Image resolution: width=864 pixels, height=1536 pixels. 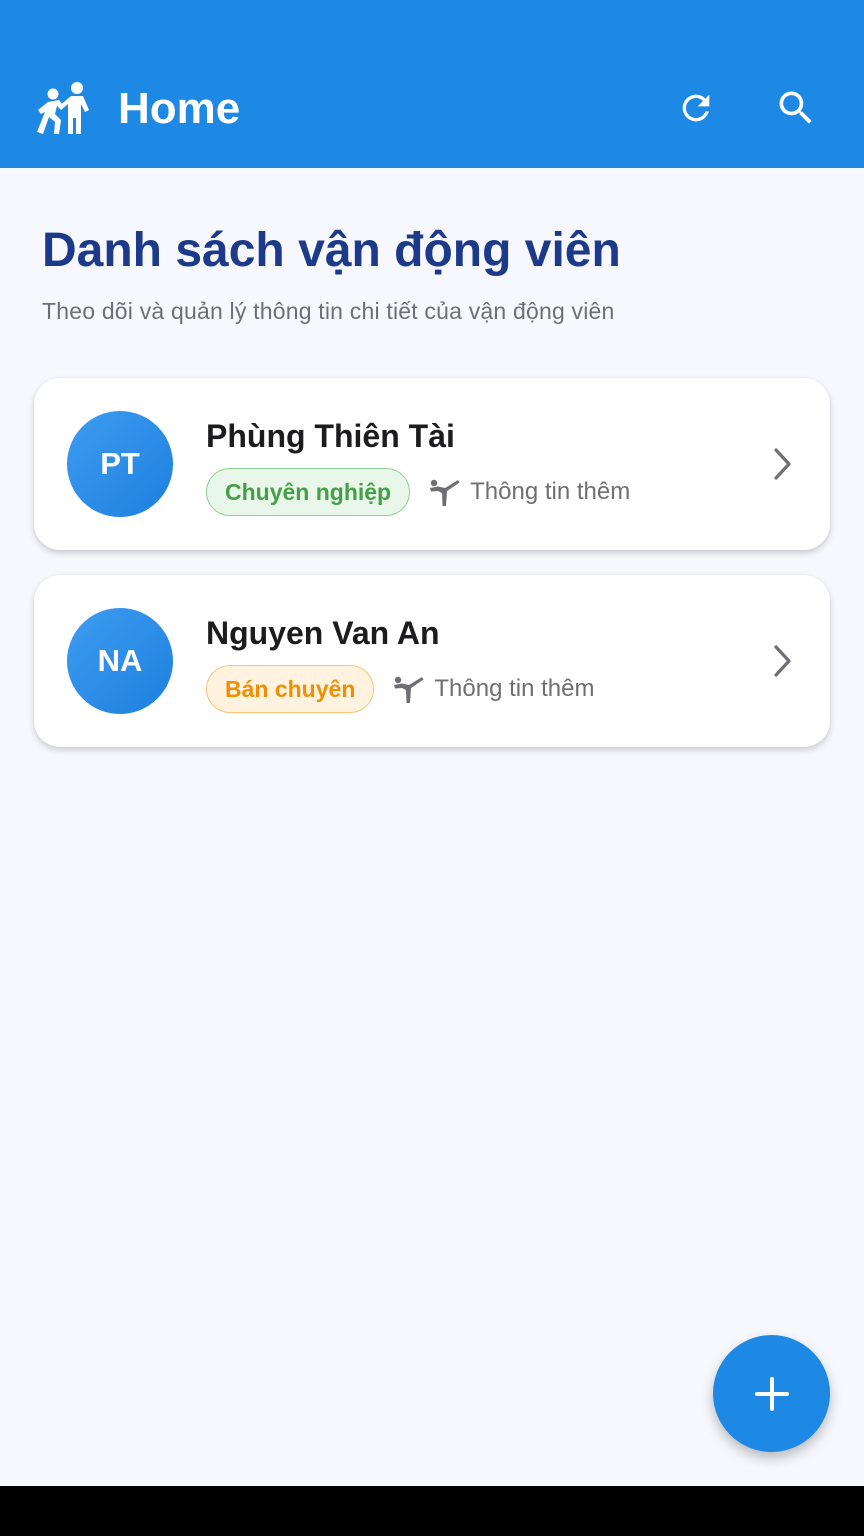 I want to click on system-nav-bar, so click(x=432, y=1511).